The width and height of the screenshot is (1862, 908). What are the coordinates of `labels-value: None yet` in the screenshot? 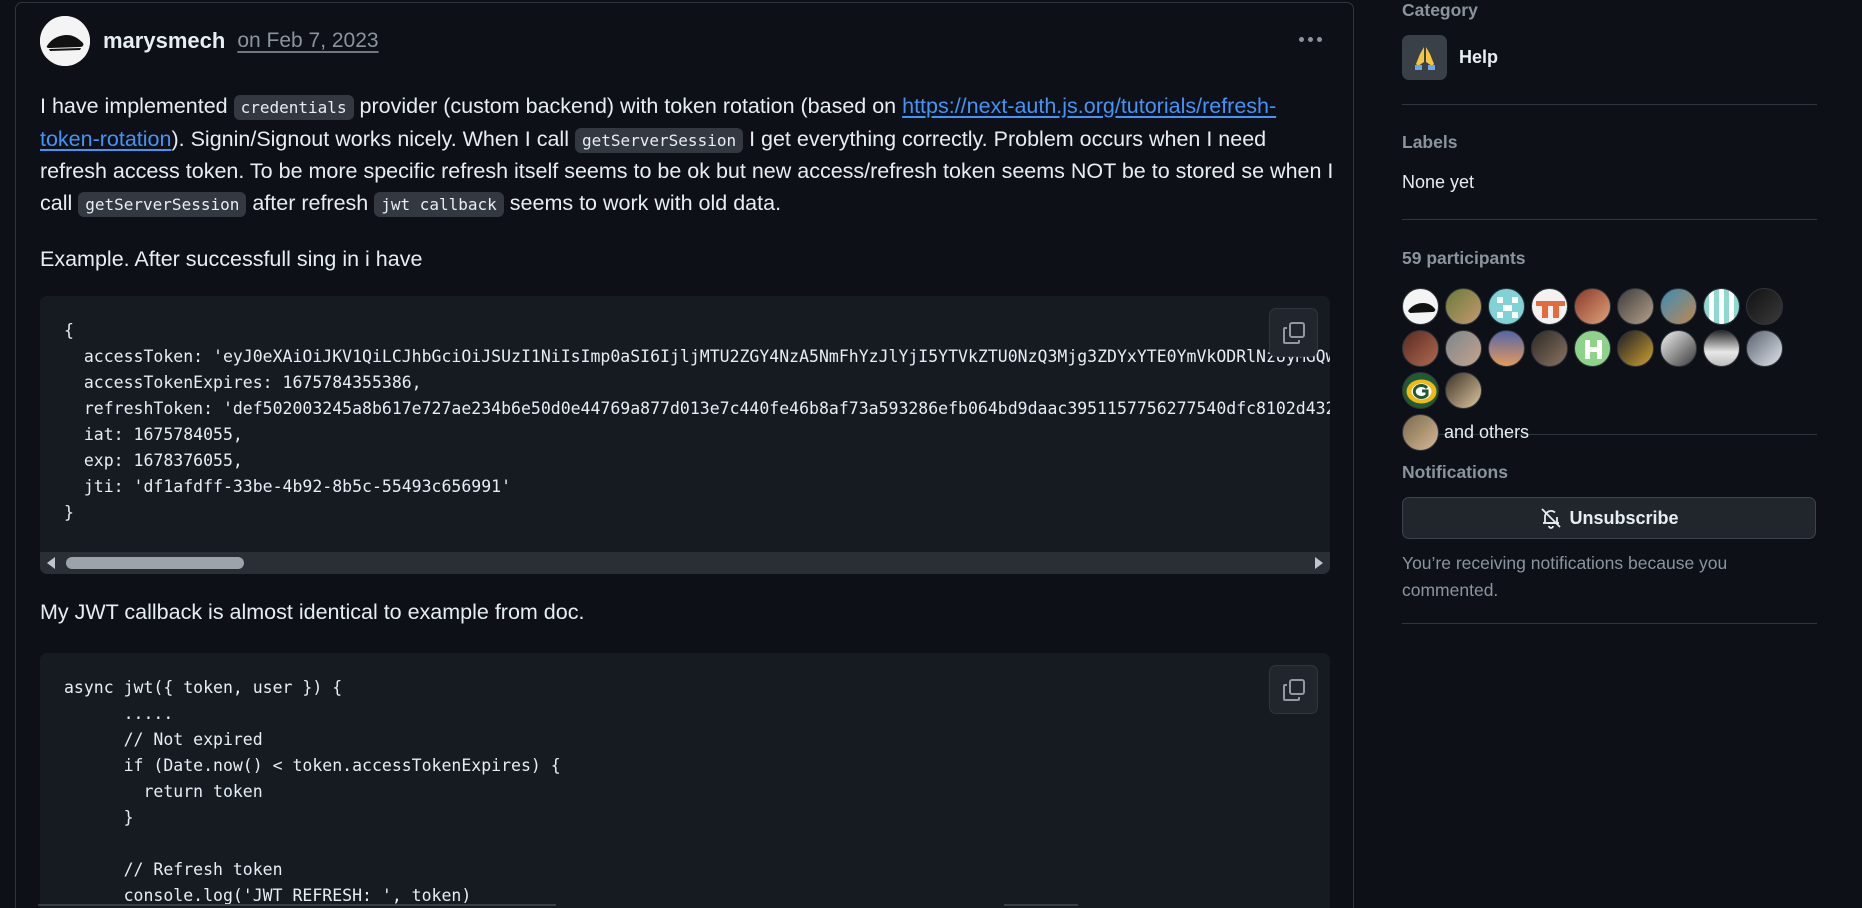 It's located at (1438, 182).